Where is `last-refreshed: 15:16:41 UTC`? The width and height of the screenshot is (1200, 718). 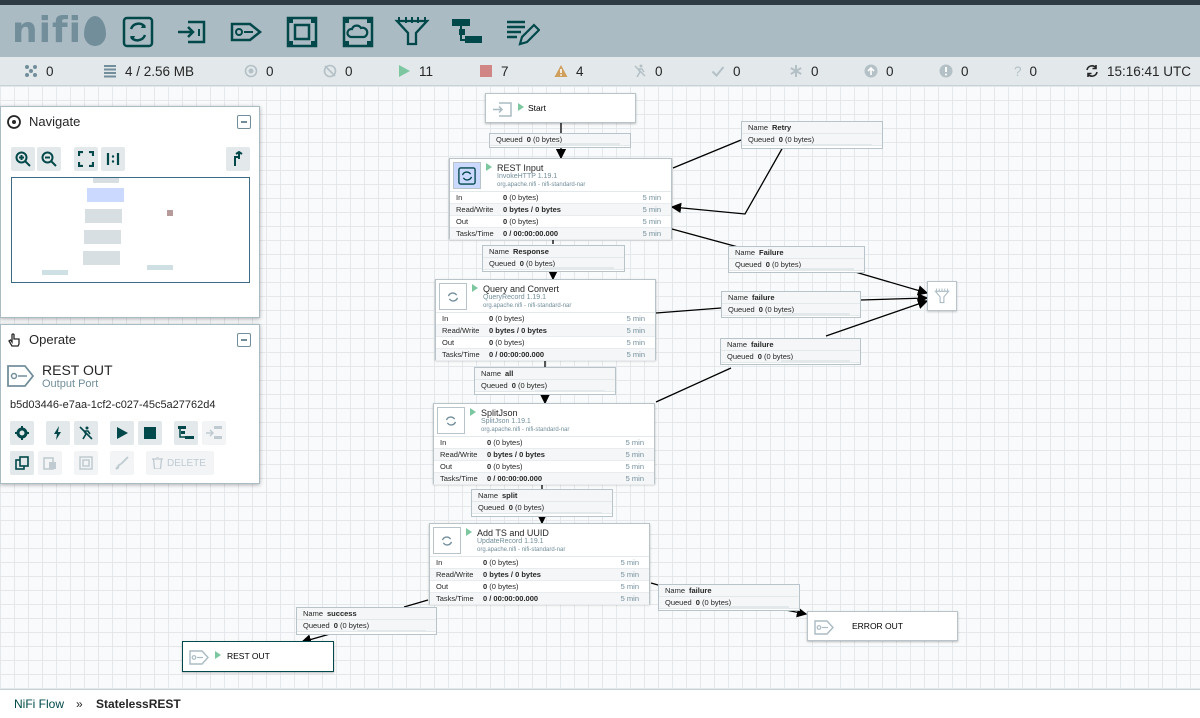 last-refreshed: 15:16:41 UTC is located at coordinates (1138, 72).